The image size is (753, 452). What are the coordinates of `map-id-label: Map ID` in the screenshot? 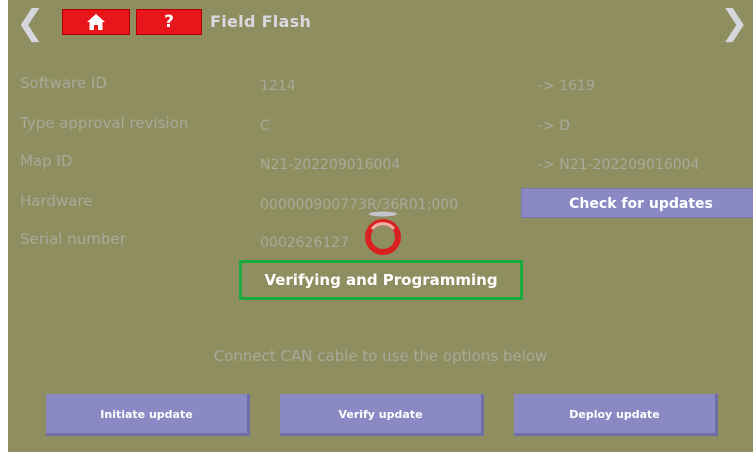 It's located at (46, 161).